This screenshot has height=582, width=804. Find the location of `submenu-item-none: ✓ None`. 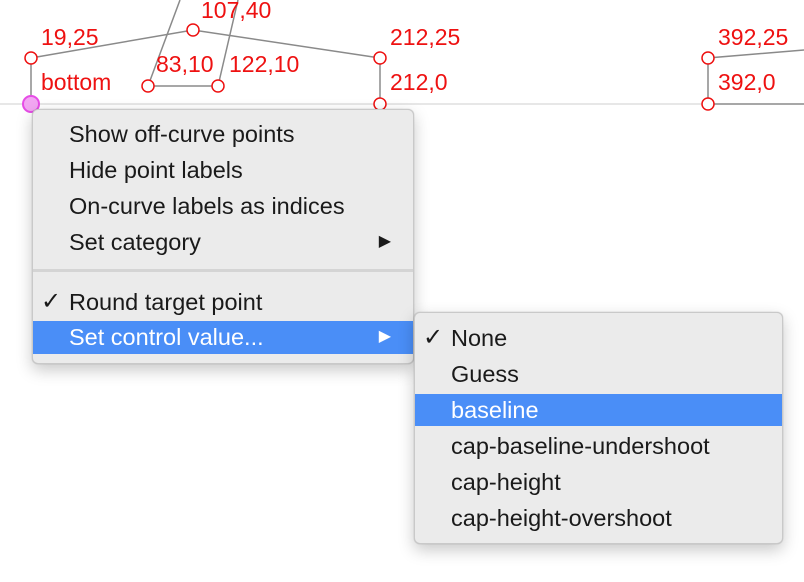

submenu-item-none: ✓ None is located at coordinates (598, 338).